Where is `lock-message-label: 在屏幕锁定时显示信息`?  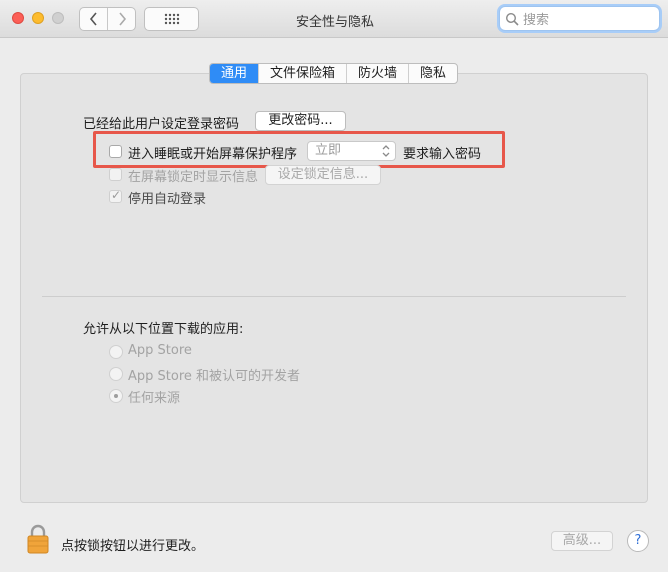 lock-message-label: 在屏幕锁定时显示信息 is located at coordinates (193, 177).